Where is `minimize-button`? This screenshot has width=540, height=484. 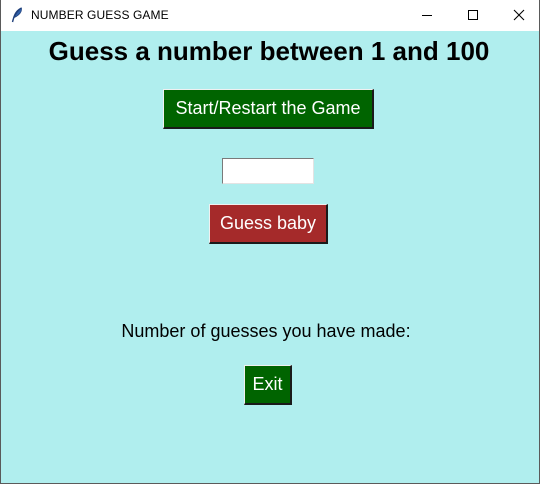 minimize-button is located at coordinates (427, 15).